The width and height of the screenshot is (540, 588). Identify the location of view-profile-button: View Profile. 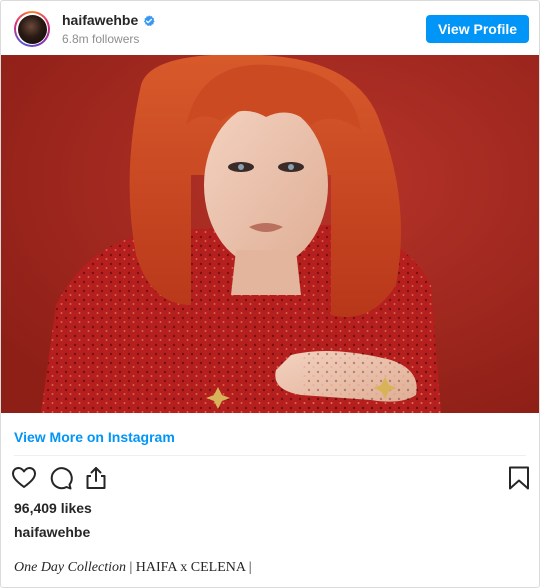
(477, 29).